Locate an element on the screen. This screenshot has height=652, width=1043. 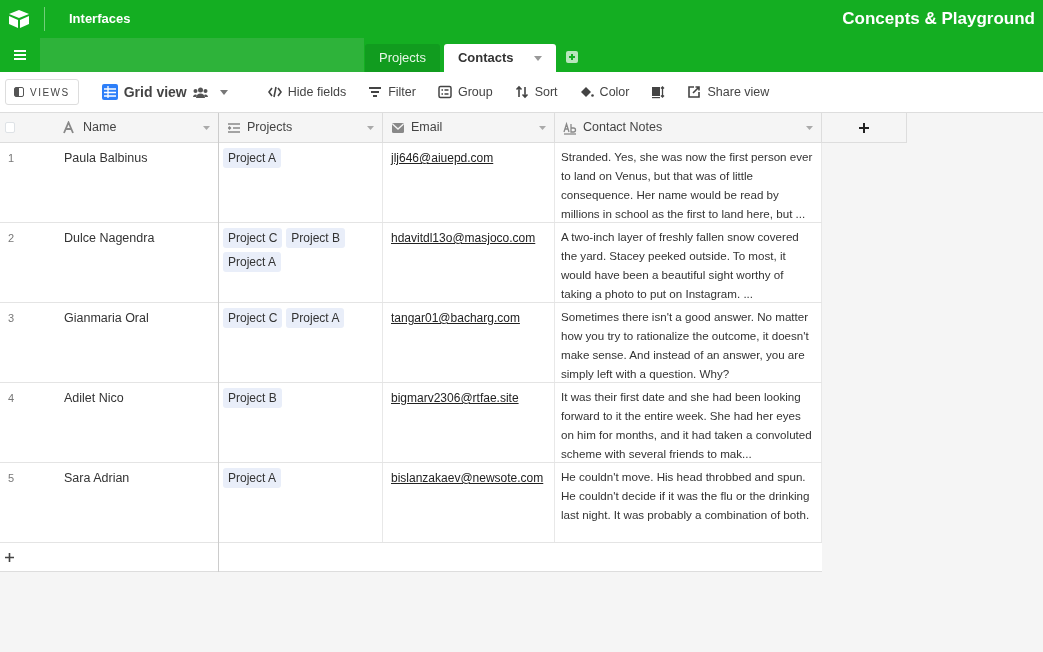
filter-icon is located at coordinates (375, 92).